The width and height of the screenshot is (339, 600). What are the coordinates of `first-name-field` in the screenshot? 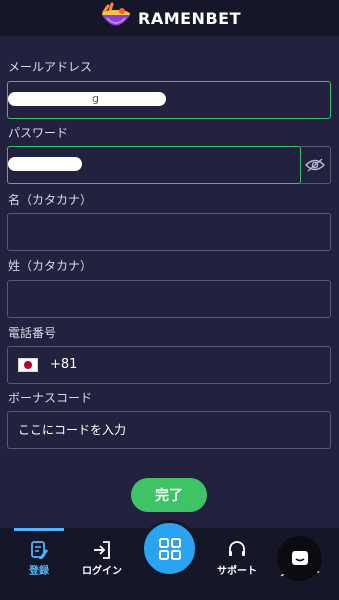 It's located at (169, 232).